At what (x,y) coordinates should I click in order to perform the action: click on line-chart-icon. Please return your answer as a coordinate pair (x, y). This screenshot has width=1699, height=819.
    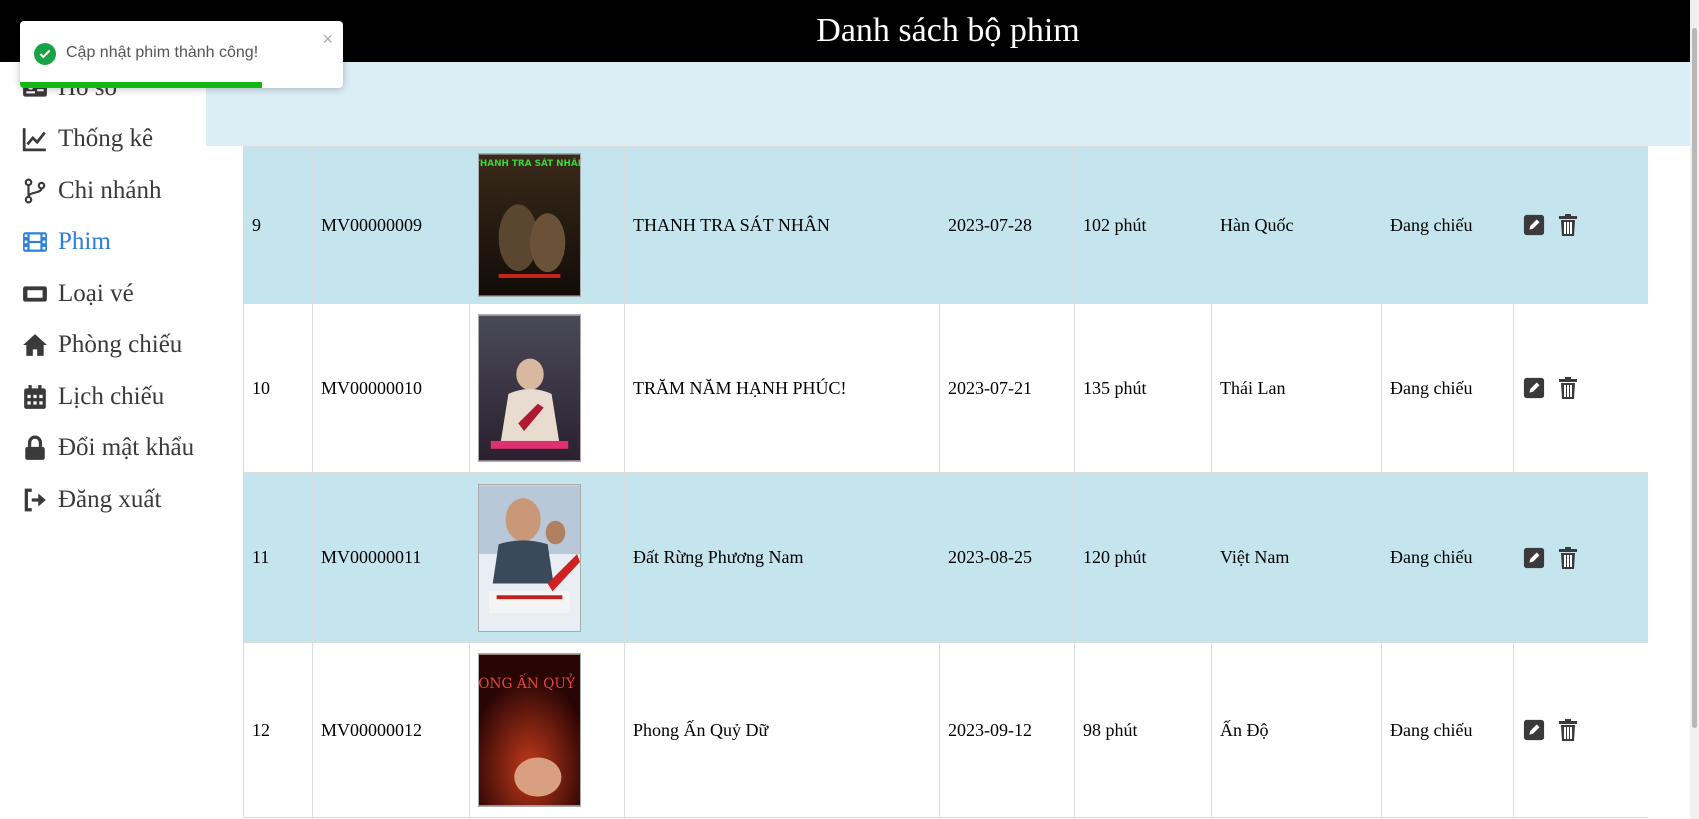
    Looking at the image, I should click on (35, 139).